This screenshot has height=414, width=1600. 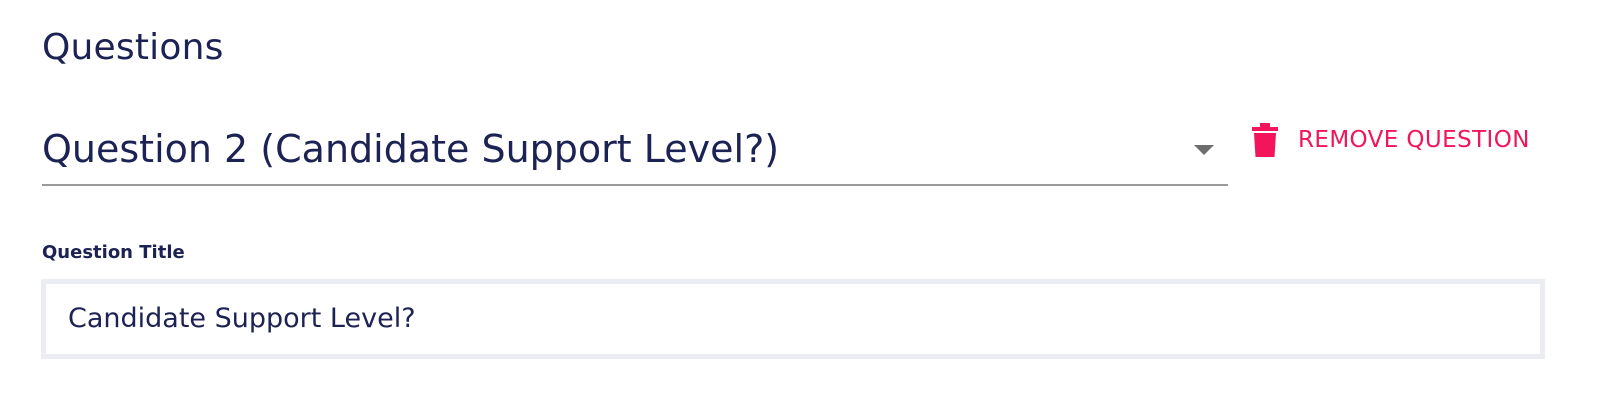 I want to click on question-title-label: Question Title, so click(x=113, y=252).